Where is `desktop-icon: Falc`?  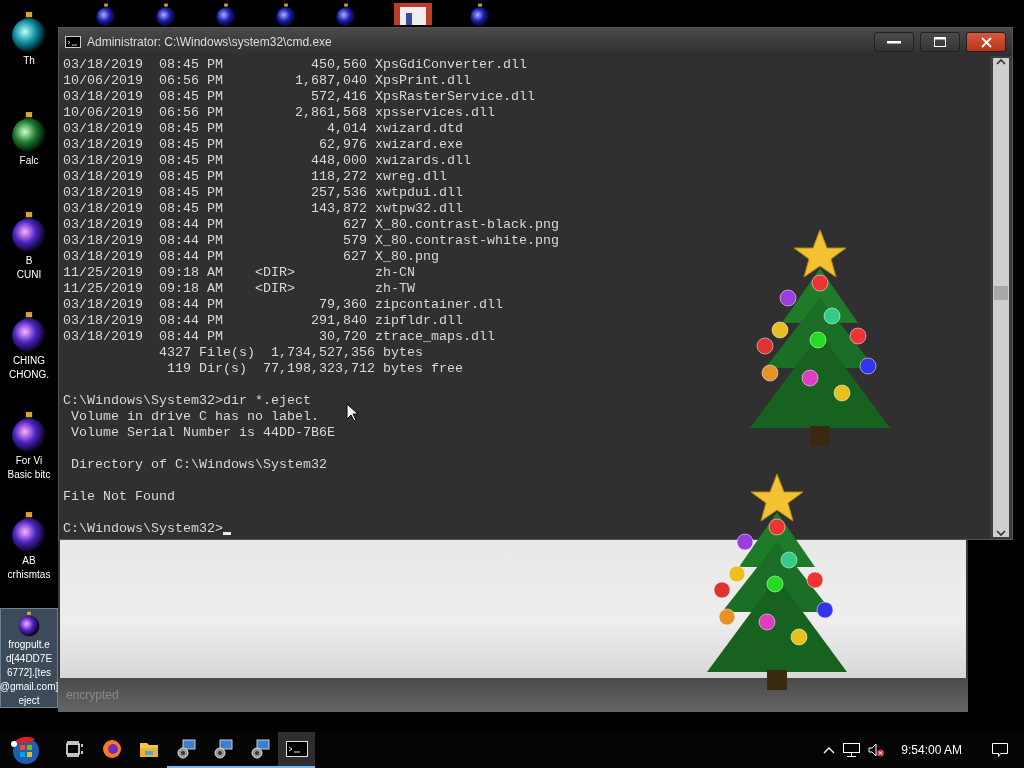 desktop-icon: Falc is located at coordinates (29, 158).